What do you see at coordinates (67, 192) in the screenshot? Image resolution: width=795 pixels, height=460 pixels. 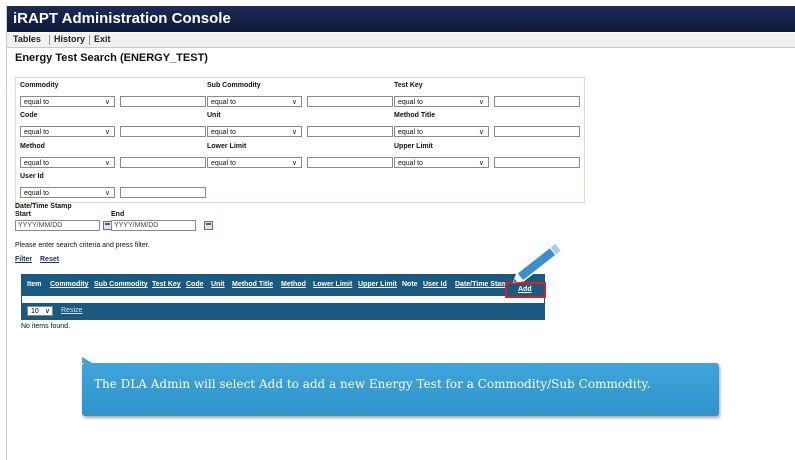 I see `user-id-operator-select: equal to ∨` at bounding box center [67, 192].